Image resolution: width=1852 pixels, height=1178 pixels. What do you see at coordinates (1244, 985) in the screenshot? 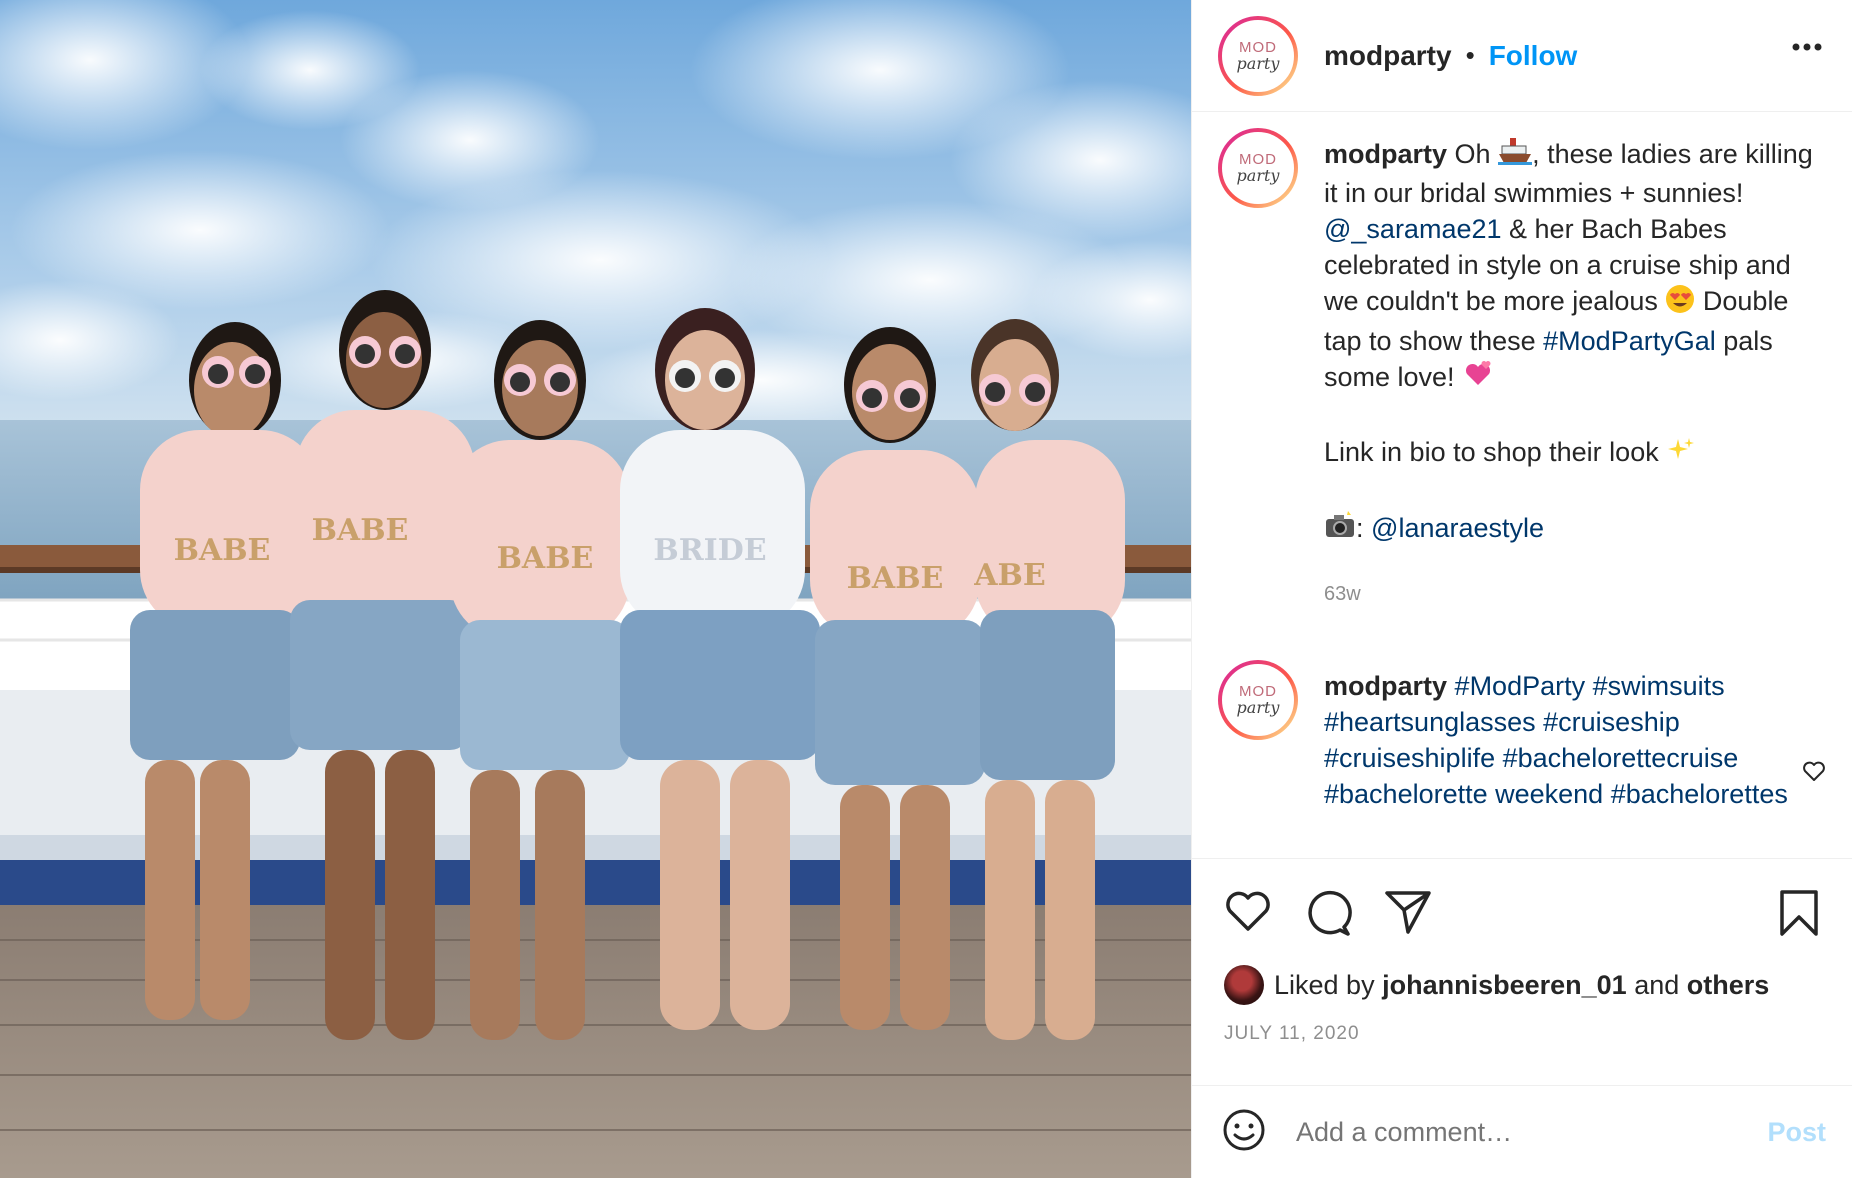
I see `liker-avatar` at bounding box center [1244, 985].